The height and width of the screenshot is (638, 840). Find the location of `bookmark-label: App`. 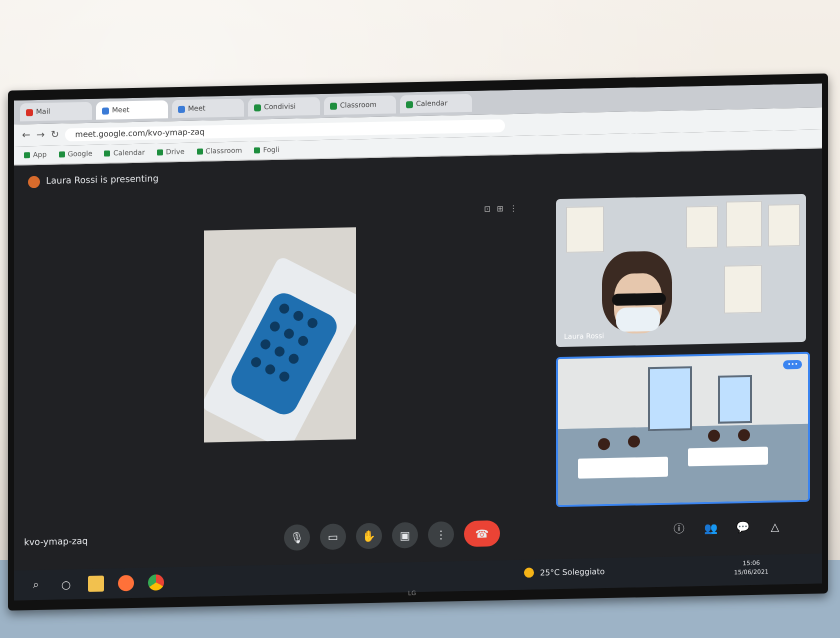

bookmark-label: App is located at coordinates (40, 155).